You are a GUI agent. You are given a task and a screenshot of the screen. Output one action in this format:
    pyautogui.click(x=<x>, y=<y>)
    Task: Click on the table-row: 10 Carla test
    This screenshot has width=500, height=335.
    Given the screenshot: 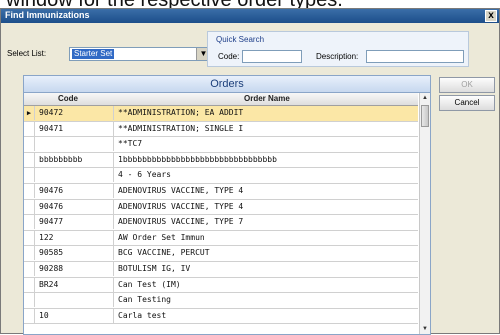 What is the action you would take?
    pyautogui.click(x=221, y=316)
    